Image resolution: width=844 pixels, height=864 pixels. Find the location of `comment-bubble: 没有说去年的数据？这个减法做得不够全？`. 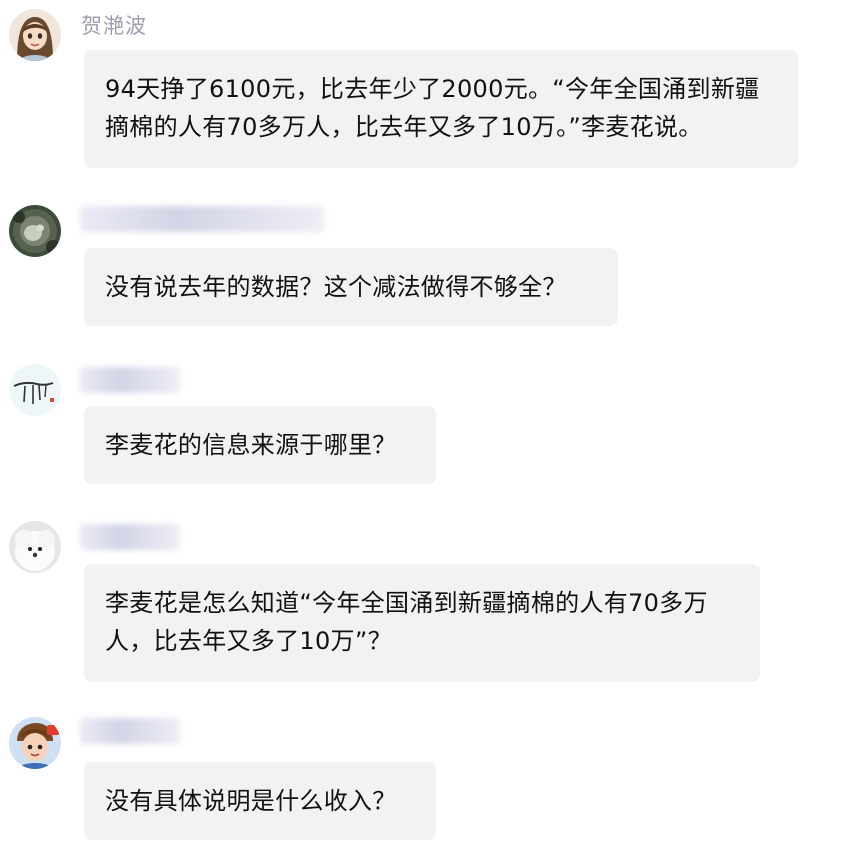

comment-bubble: 没有说去年的数据？这个减法做得不够全？ is located at coordinates (351, 287).